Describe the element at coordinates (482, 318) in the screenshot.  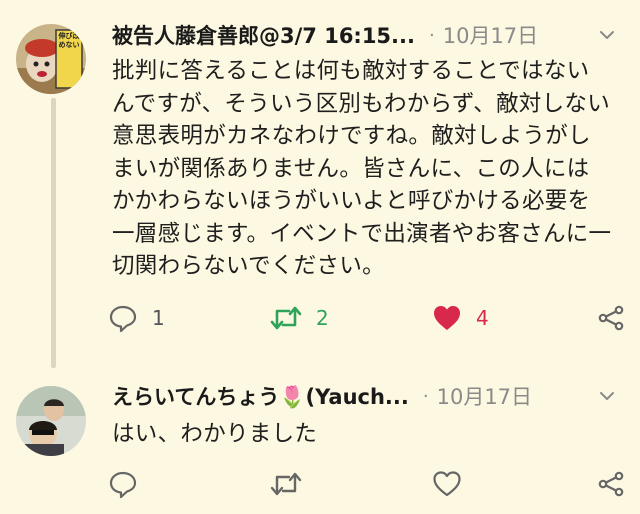
I see `like-count: 4` at that location.